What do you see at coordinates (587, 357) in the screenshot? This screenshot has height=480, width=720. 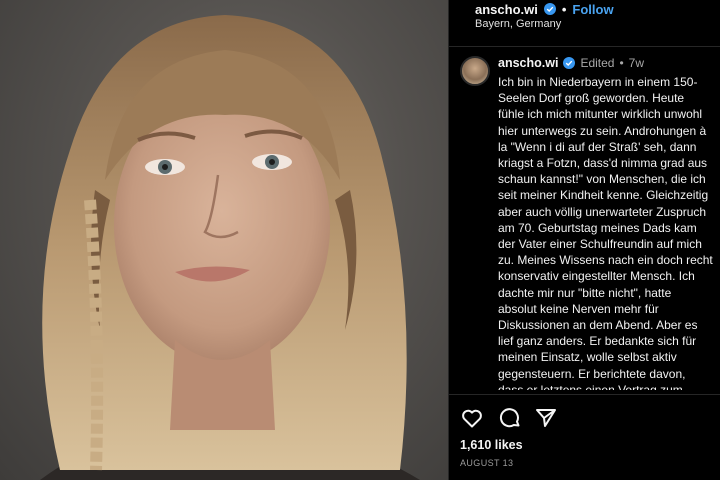 I see `caption-line: meinen Einsatz, wolle selbst aktiv` at bounding box center [587, 357].